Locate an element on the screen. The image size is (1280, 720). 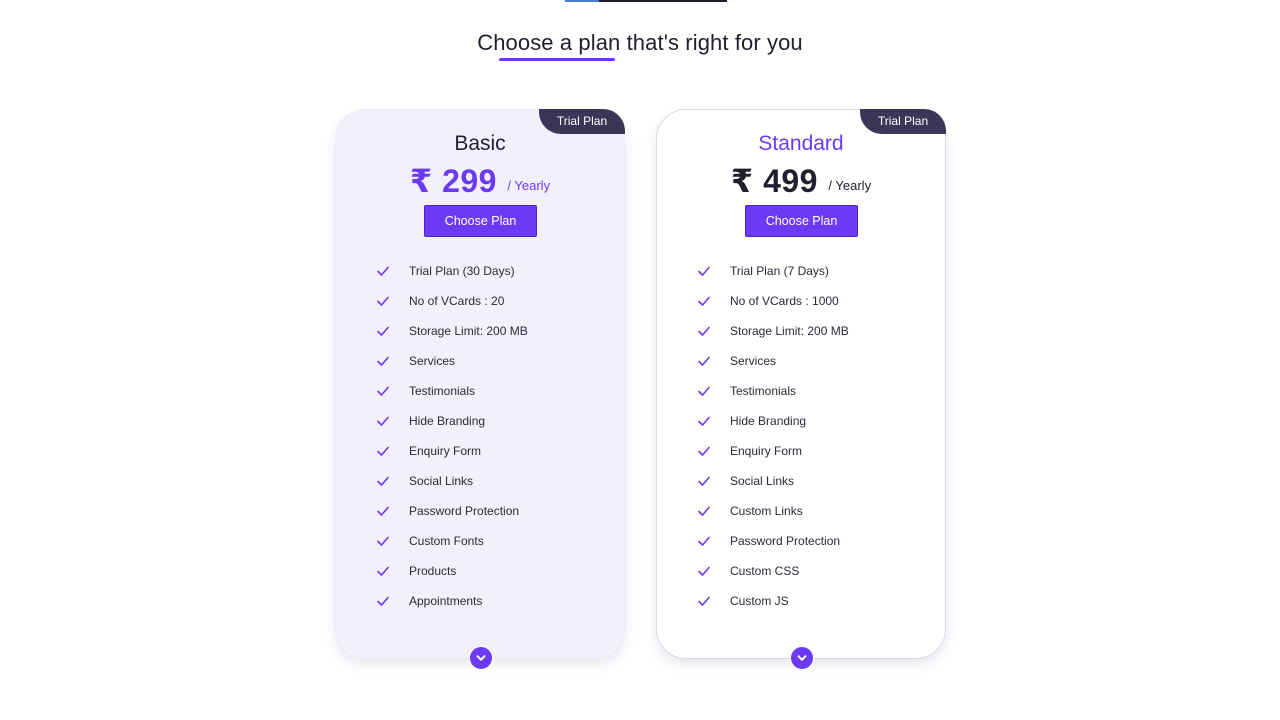
plan-name: Standard is located at coordinates (801, 143).